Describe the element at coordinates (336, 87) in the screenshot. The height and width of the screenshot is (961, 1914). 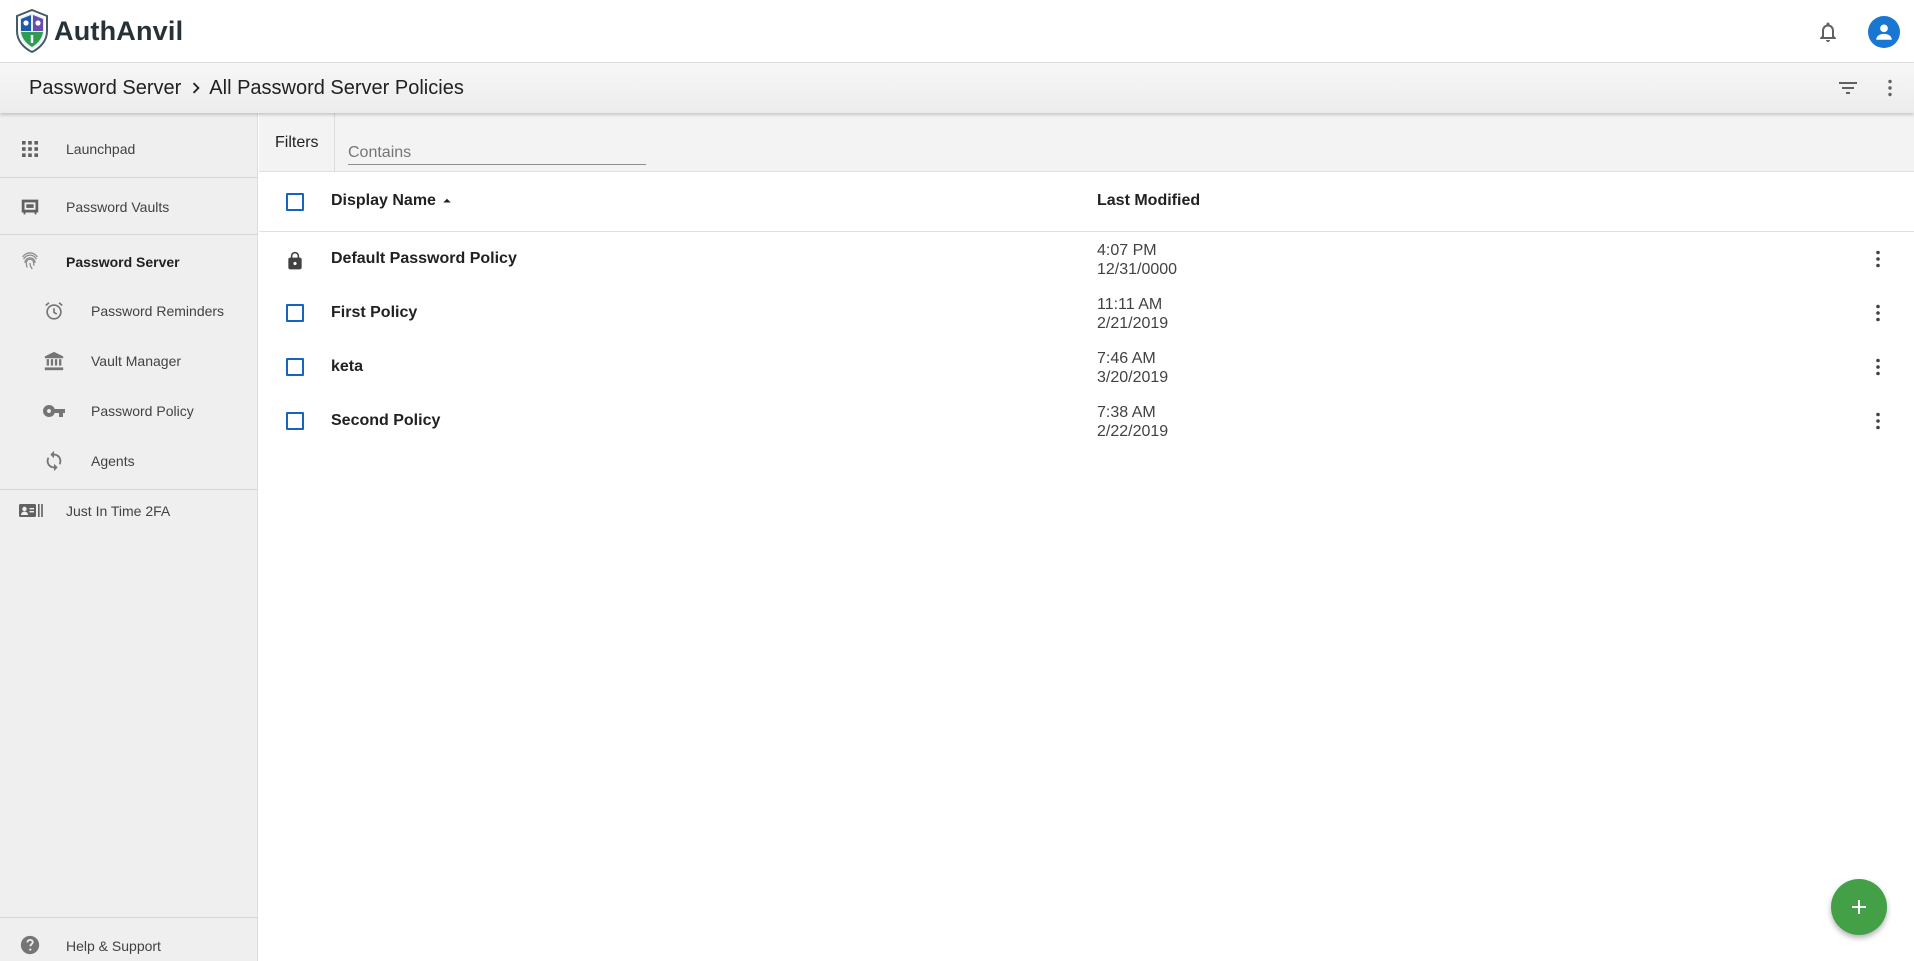
I see `breadcrumb-current-page: All Password Server Policies` at that location.